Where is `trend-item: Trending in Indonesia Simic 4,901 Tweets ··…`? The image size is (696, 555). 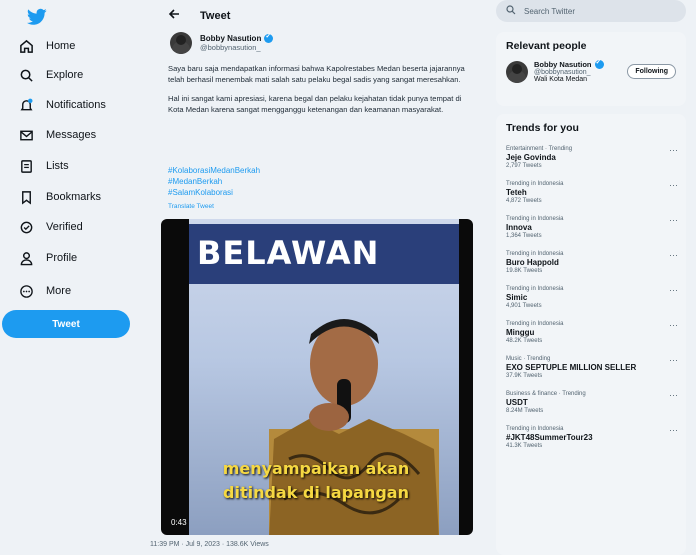
trend-item: Trending in Indonesia Simic 4,901 Tweets ··… is located at coordinates (591, 299).